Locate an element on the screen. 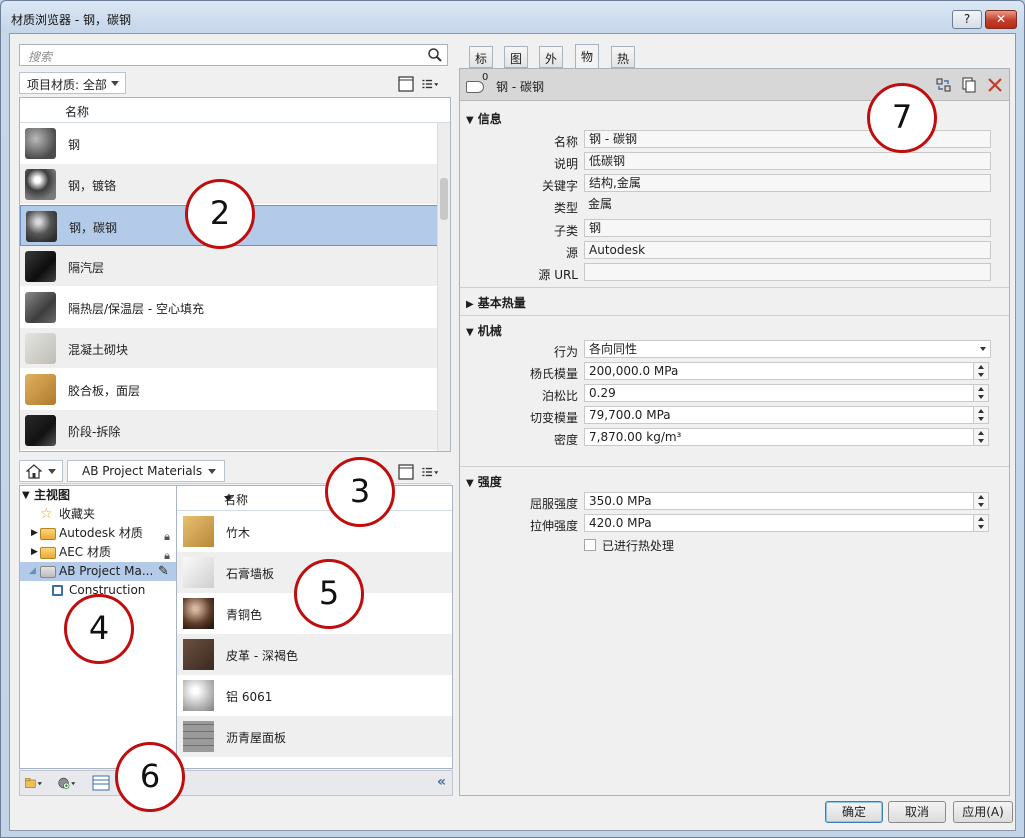  section-information: ▼ 信息 is located at coordinates (484, 118).